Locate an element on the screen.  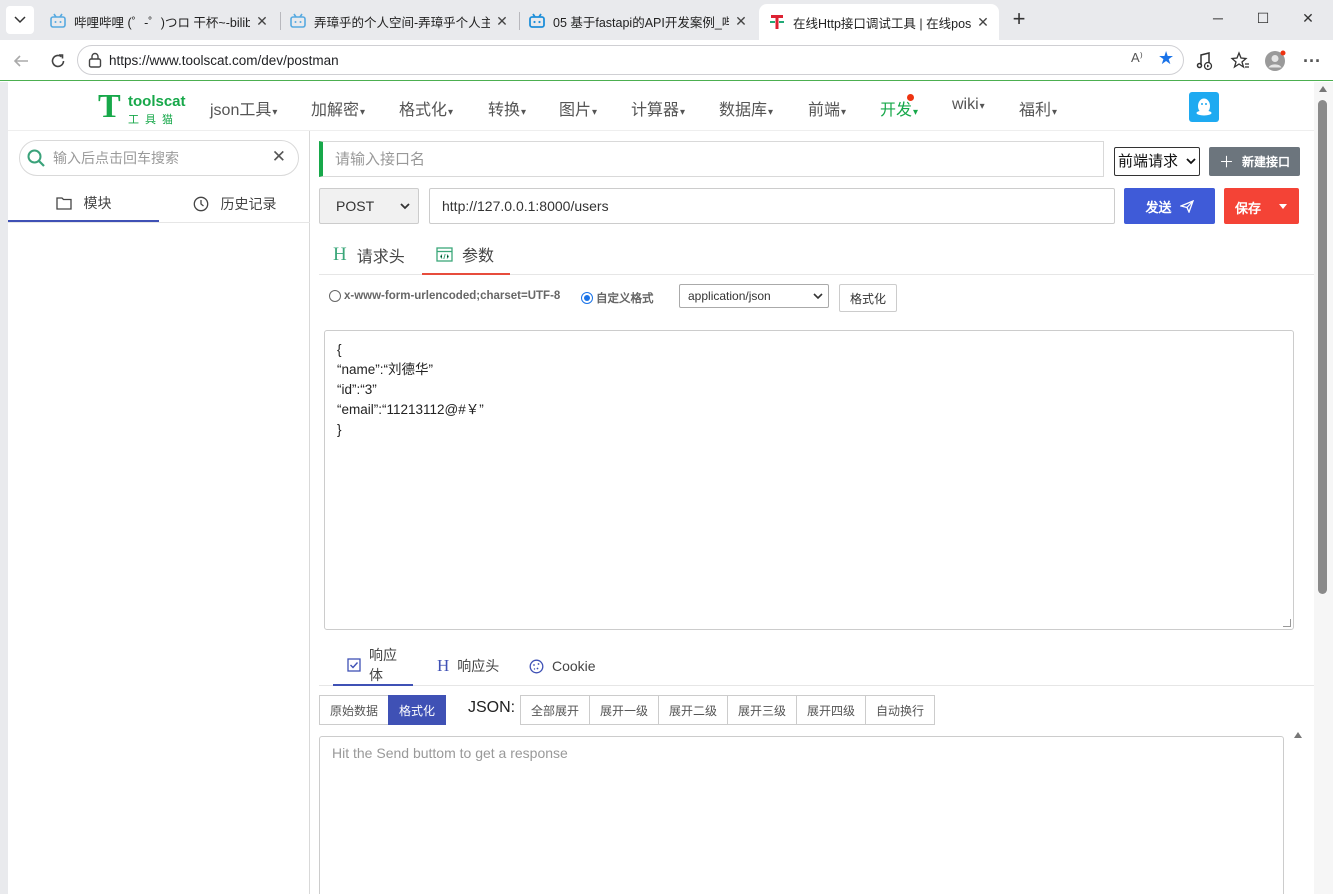
back-arrow-icon is located at coordinates (21, 61).